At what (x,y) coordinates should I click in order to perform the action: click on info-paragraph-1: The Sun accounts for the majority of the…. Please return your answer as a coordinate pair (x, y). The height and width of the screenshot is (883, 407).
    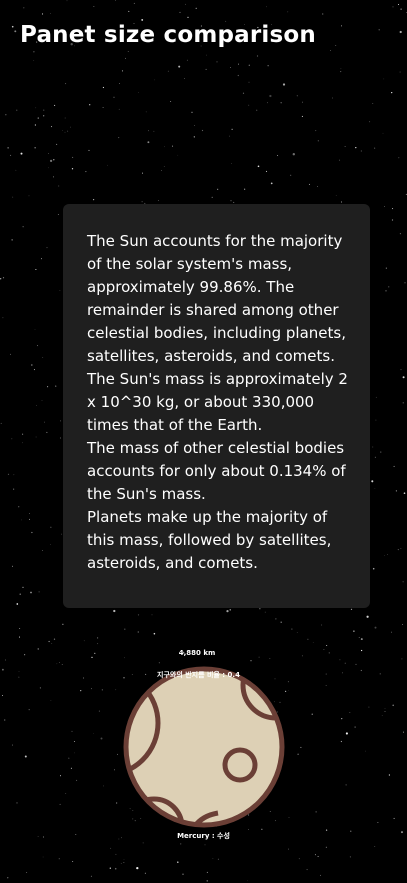
    Looking at the image, I should click on (216, 298).